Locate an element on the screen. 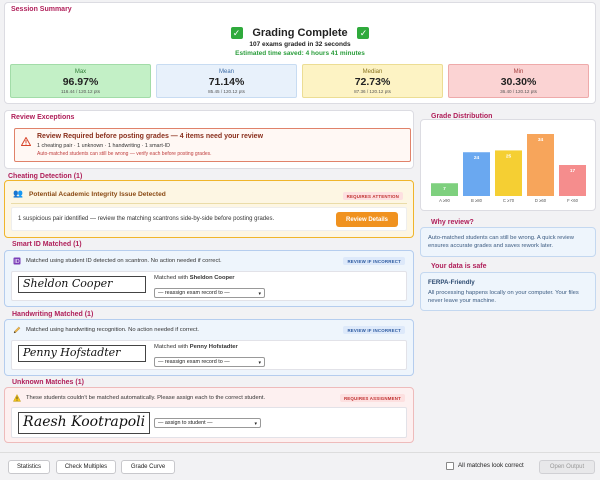 This screenshot has height=480, width=600. stat-value: 71.14% is located at coordinates (226, 82).